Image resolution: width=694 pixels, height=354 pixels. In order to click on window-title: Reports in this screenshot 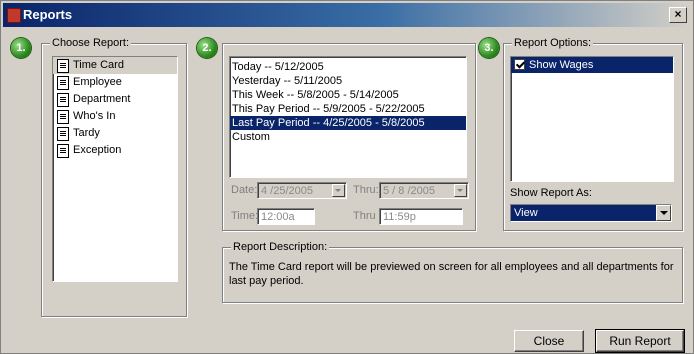, I will do `click(48, 14)`.